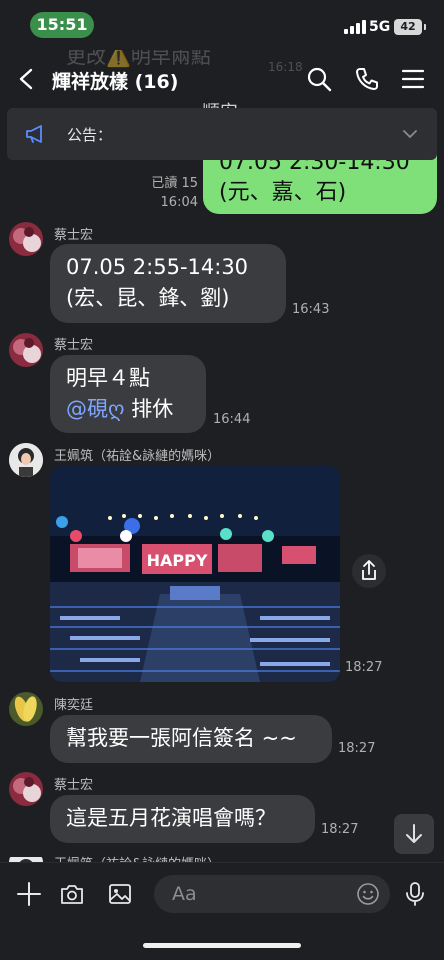 This screenshot has height=960, width=444. Describe the element at coordinates (168, 283) in the screenshot. I see `incoming-message-bubble: 07.05 2:55-14:30 (宏、昆、鋒、劉)` at that location.